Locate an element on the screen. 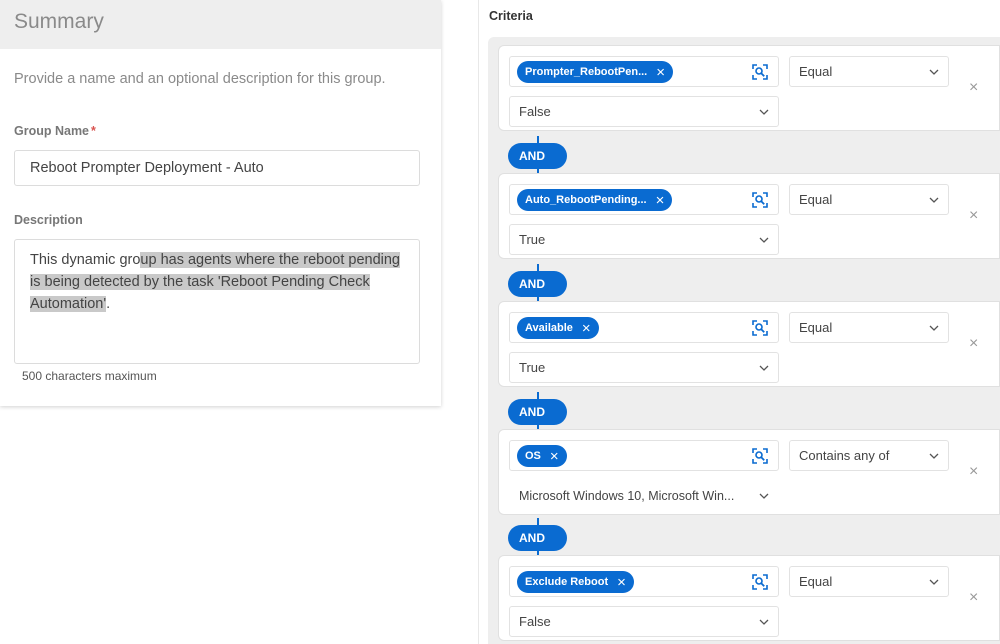  field-chip: Exclude Reboot × is located at coordinates (575, 582).